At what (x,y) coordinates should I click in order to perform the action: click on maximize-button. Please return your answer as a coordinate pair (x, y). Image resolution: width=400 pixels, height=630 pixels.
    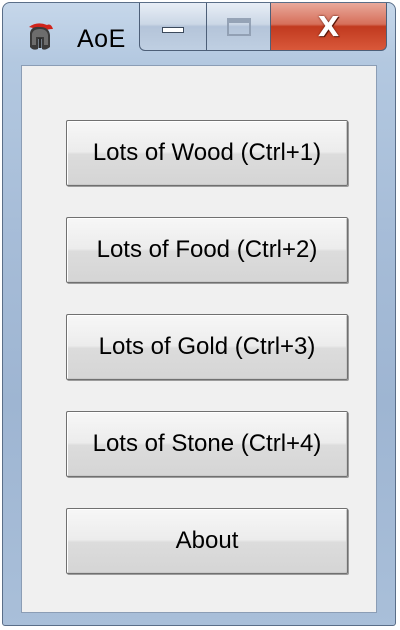
    Looking at the image, I should click on (239, 27).